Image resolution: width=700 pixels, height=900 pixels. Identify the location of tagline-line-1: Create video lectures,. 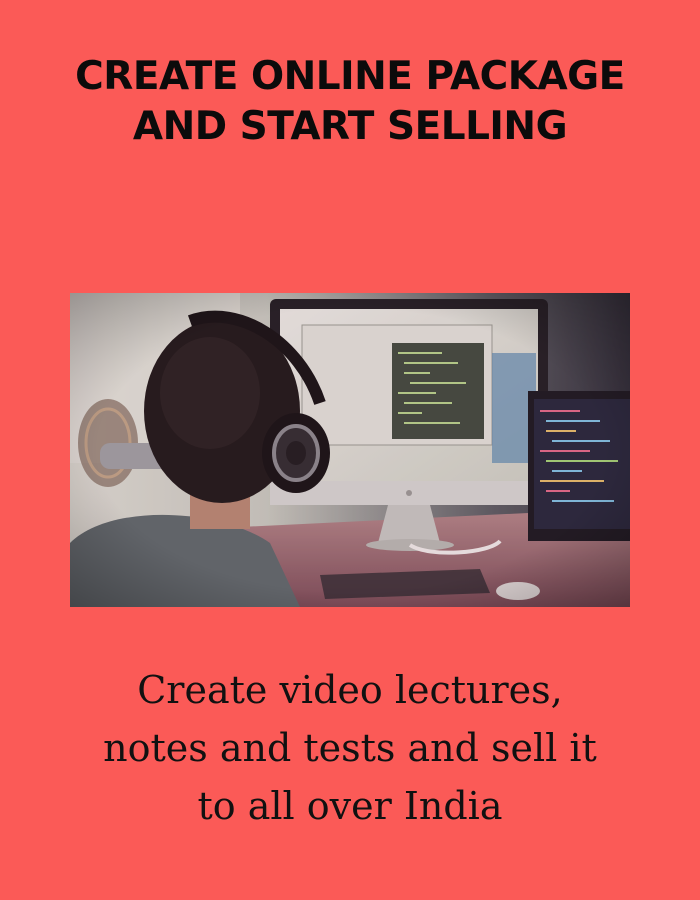
(350, 690).